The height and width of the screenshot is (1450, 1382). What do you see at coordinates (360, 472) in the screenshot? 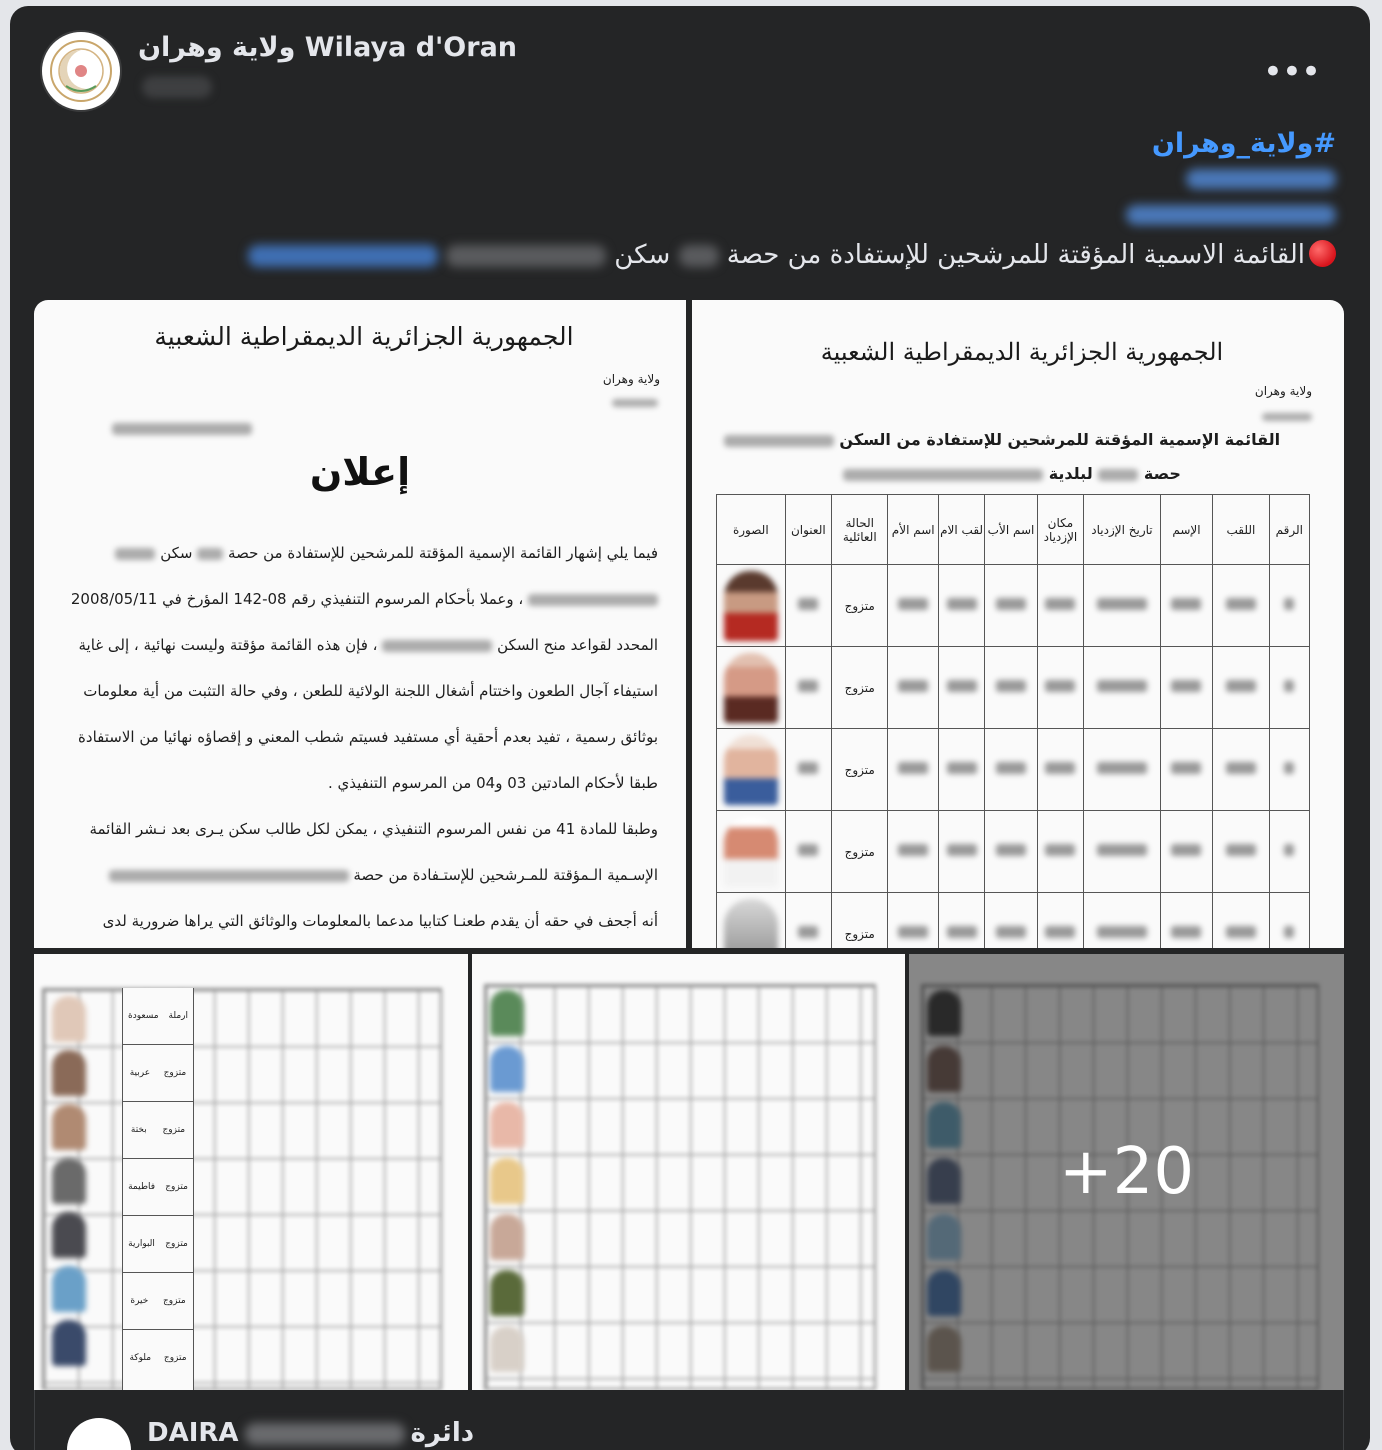
I see `announcement-title: إعلان` at bounding box center [360, 472].